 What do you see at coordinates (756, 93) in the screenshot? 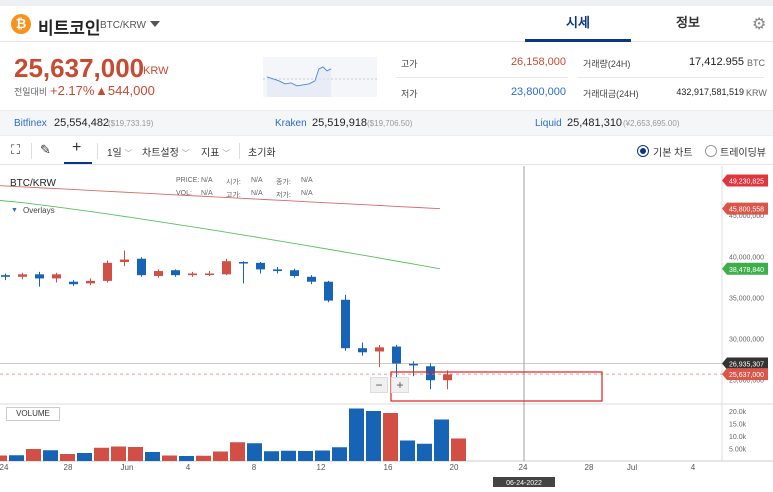
I see `amount-24h-unit: KRW` at bounding box center [756, 93].